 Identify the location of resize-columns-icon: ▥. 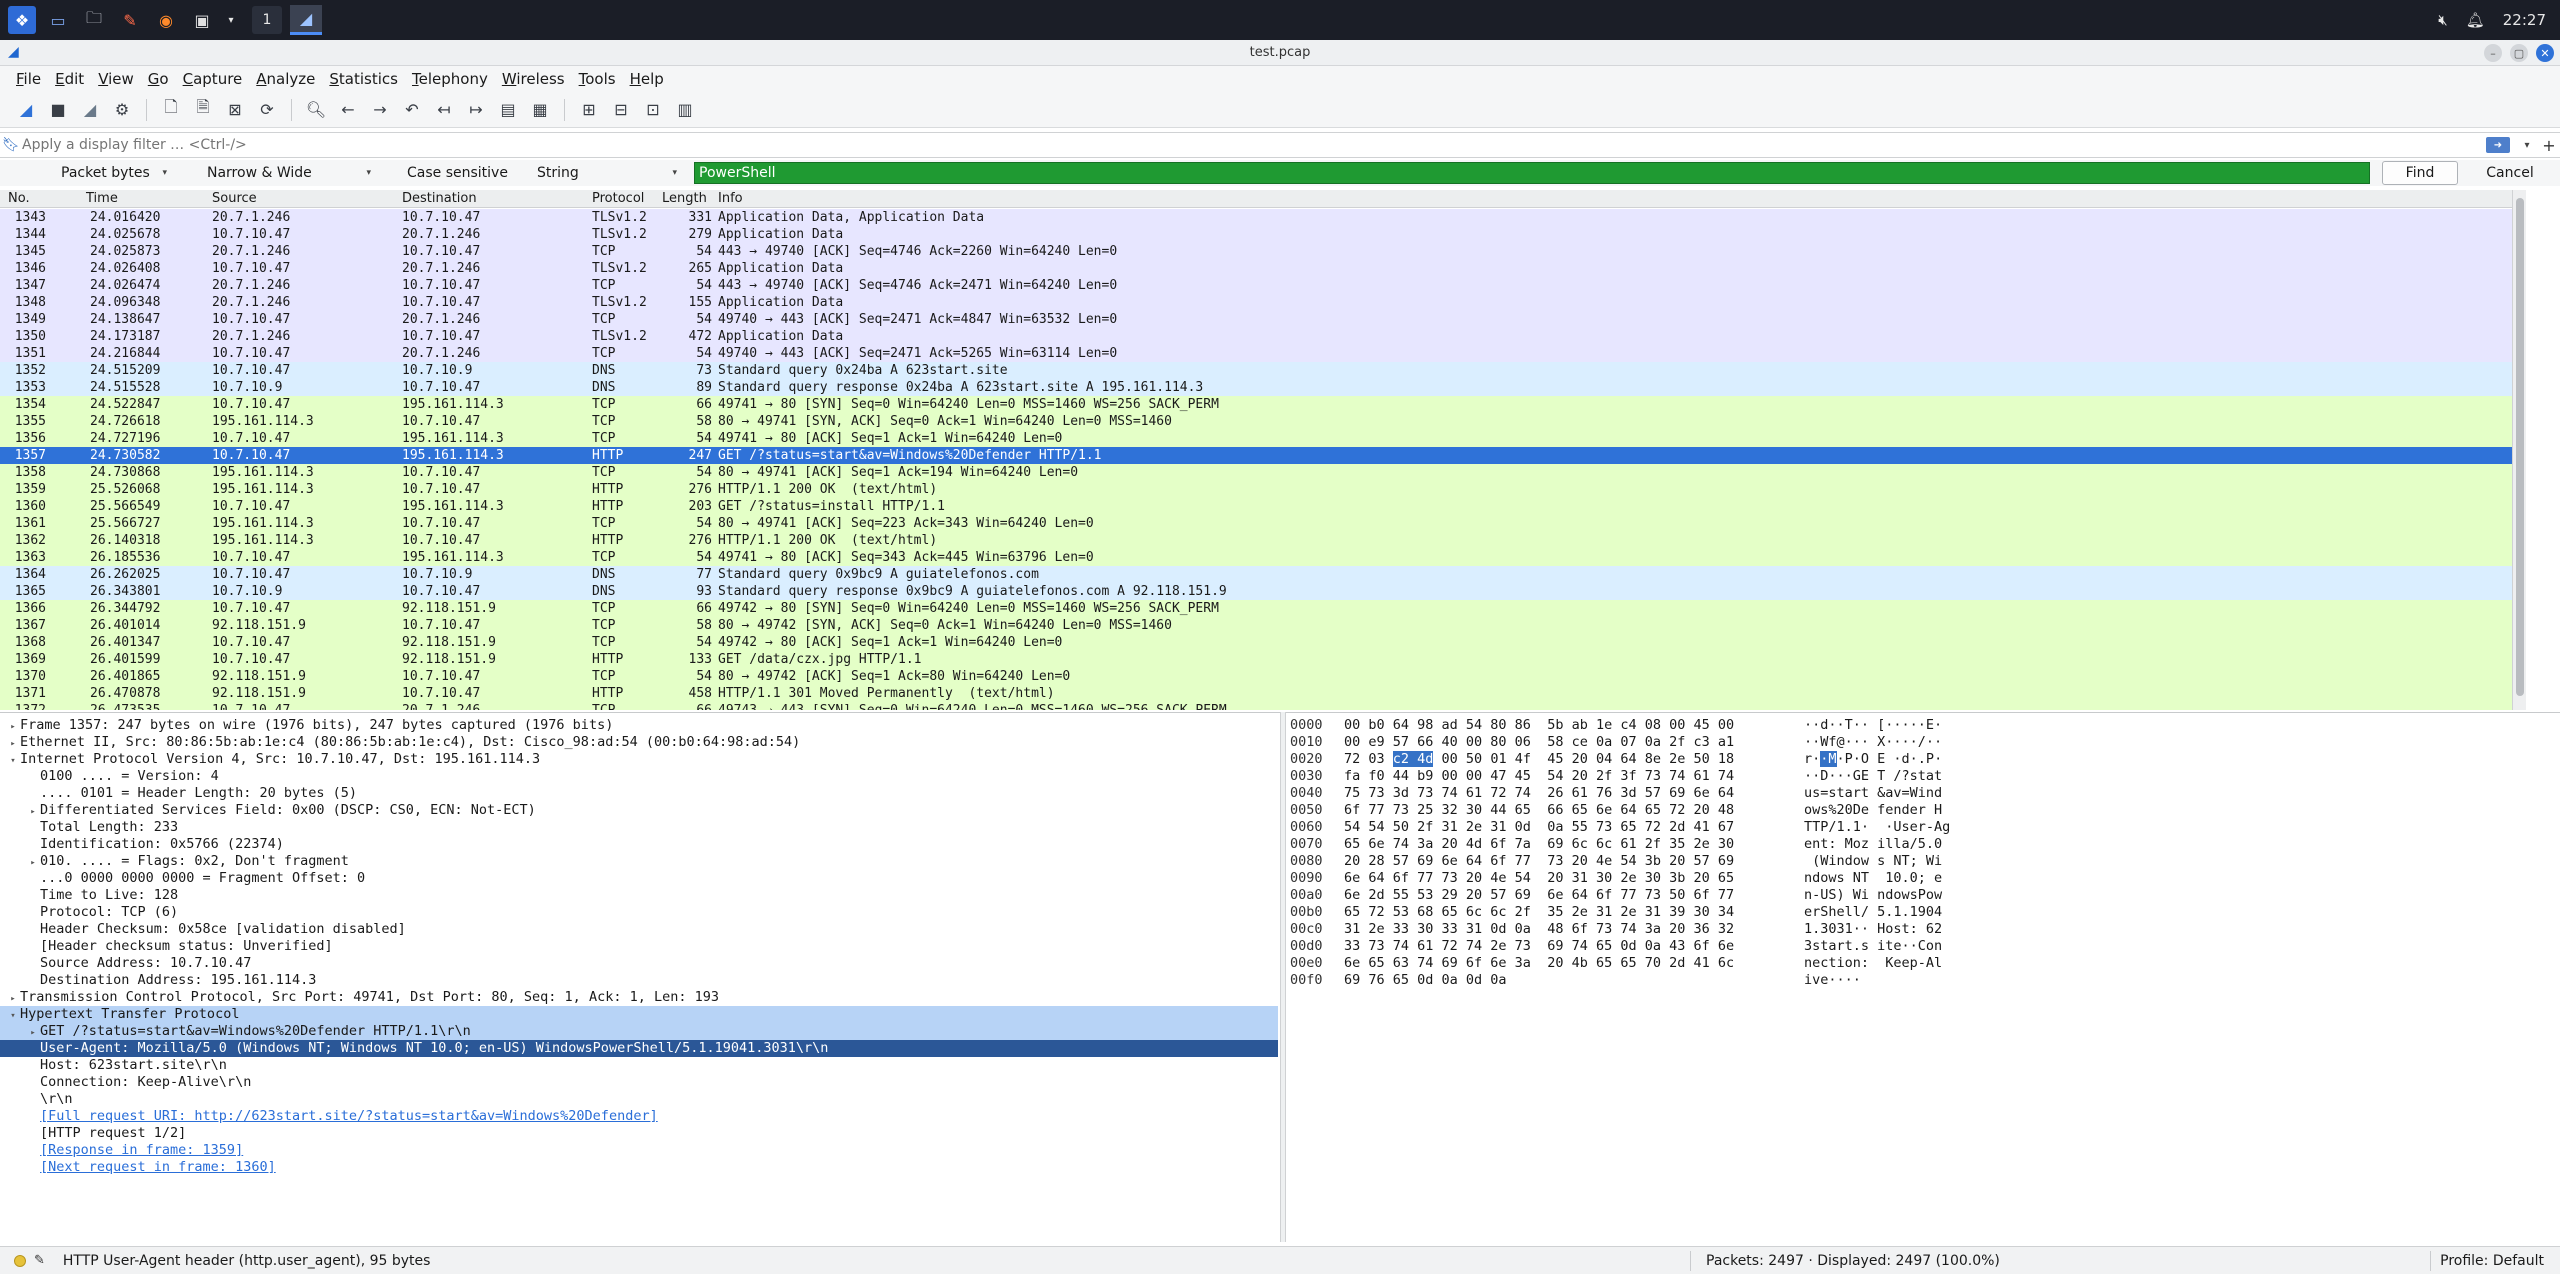
(685, 110).